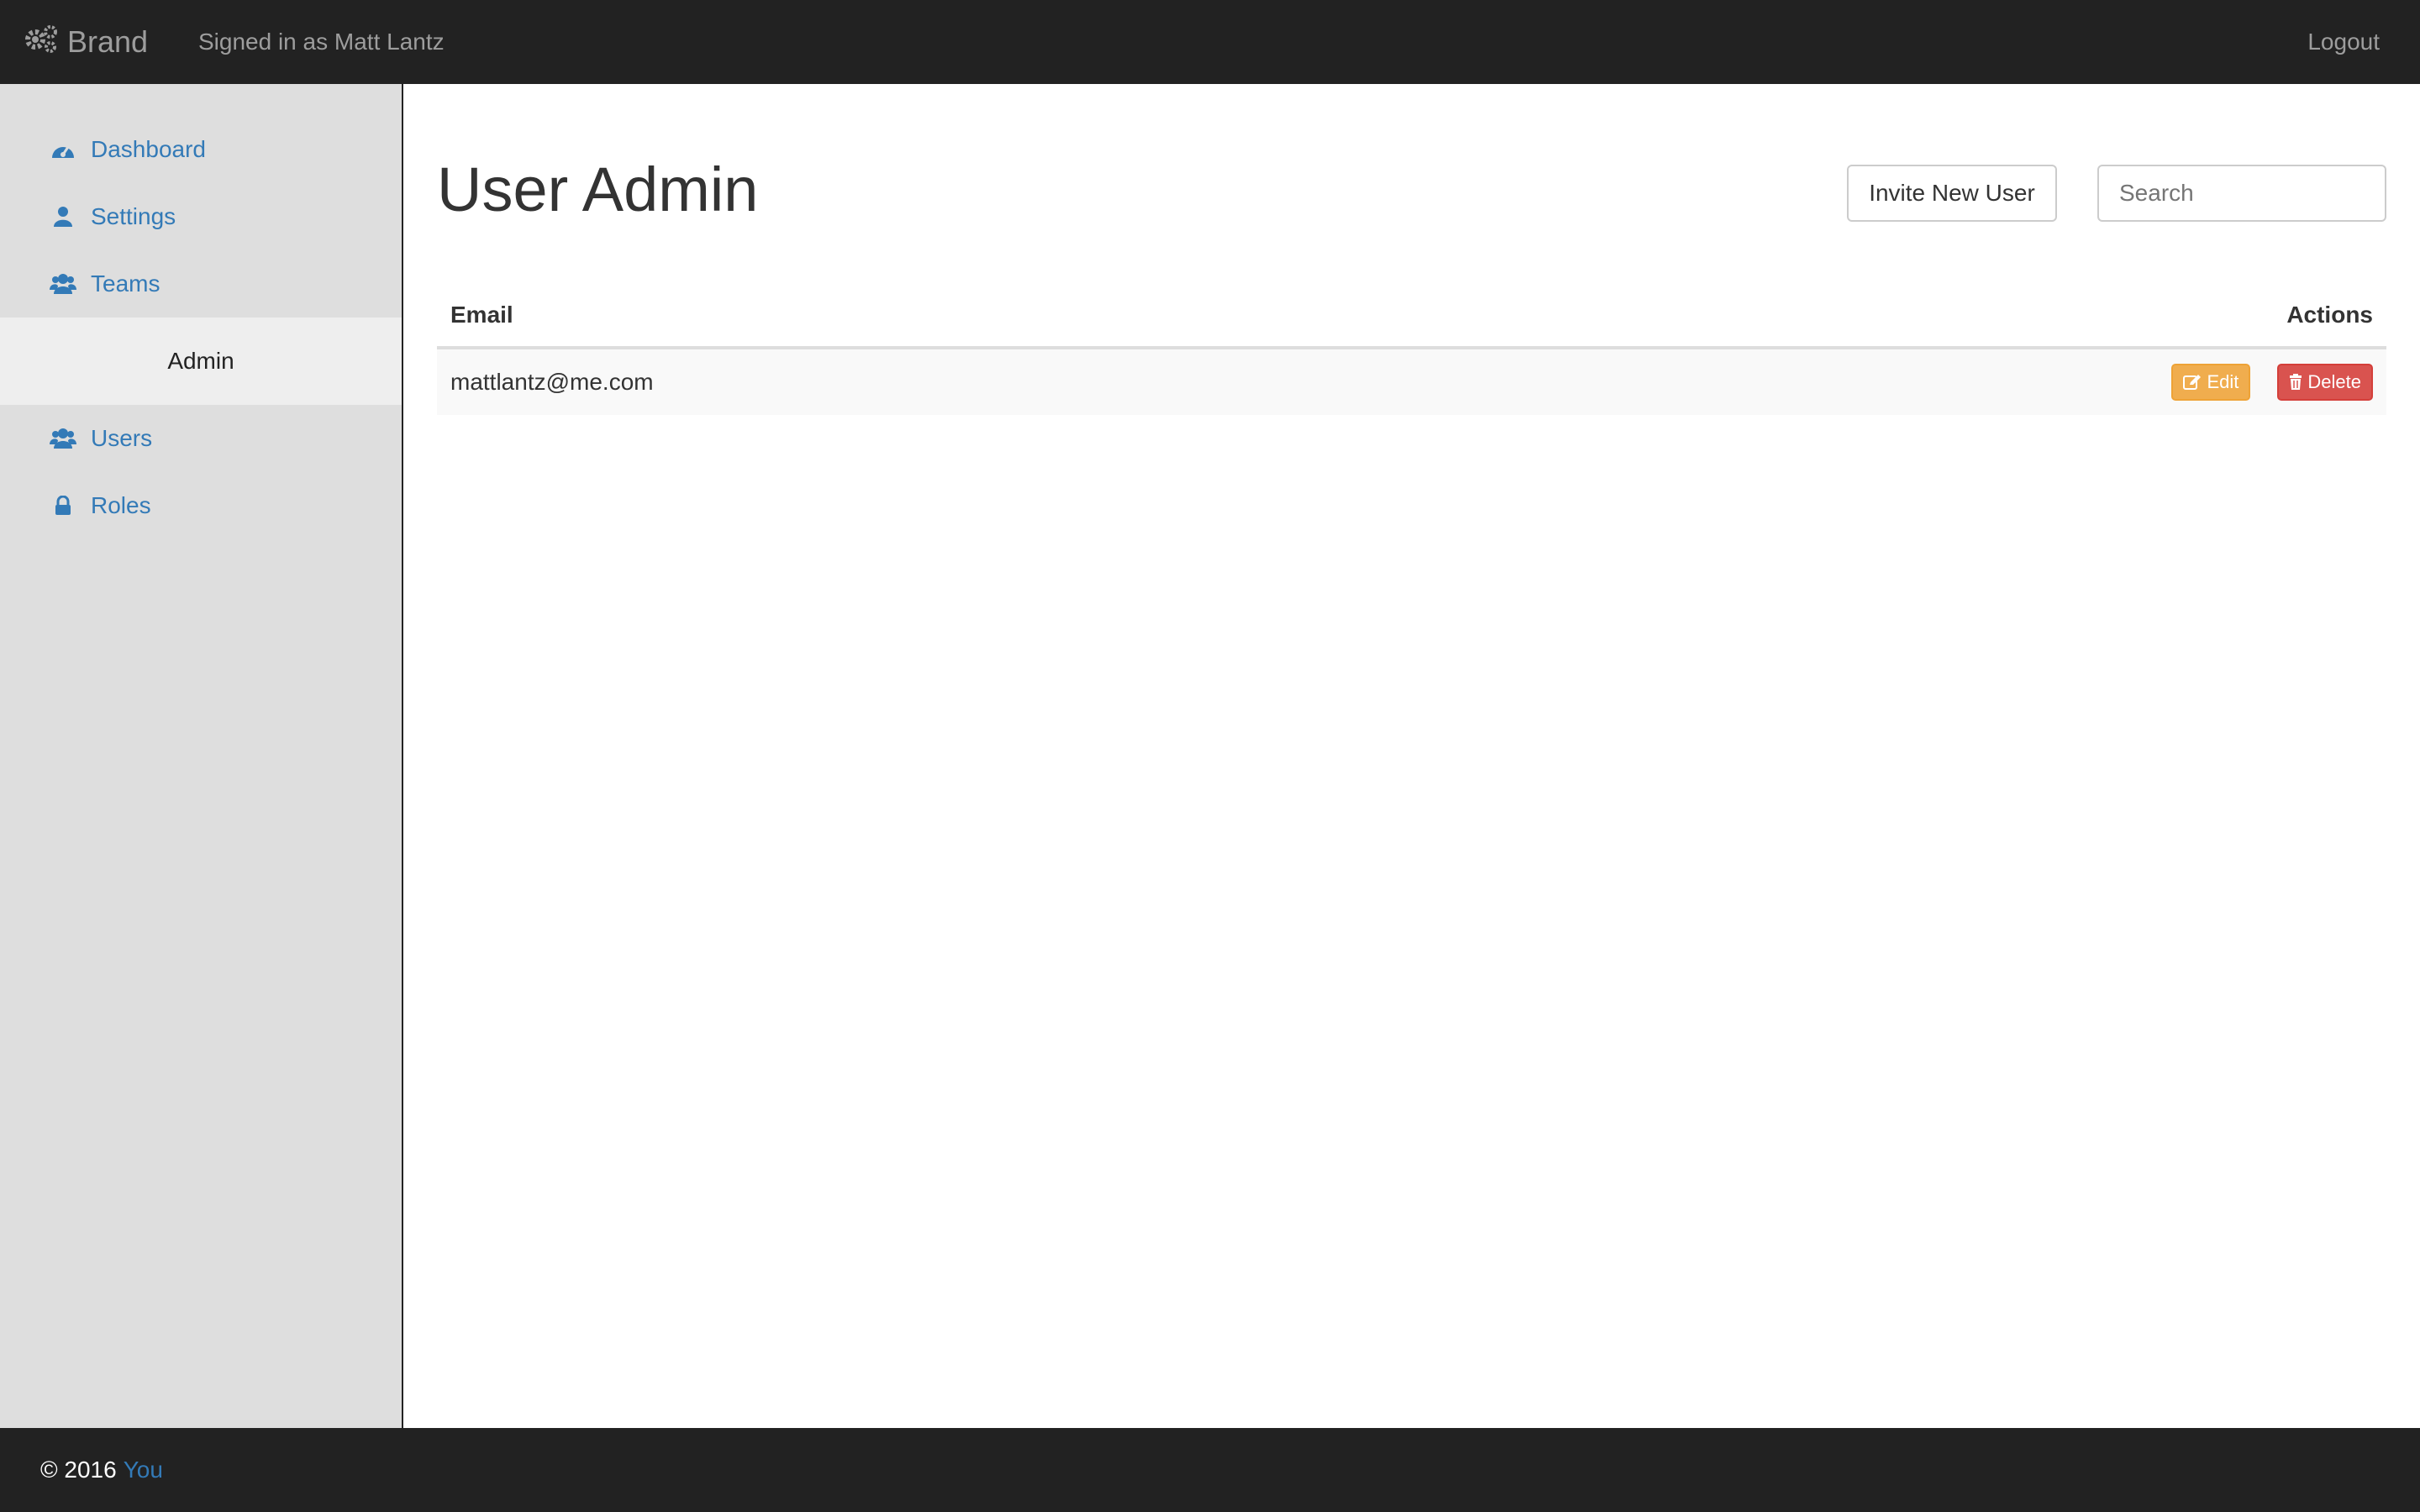 The image size is (2420, 1512). What do you see at coordinates (552, 382) in the screenshot?
I see `row-email: mattlantz@me.com` at bounding box center [552, 382].